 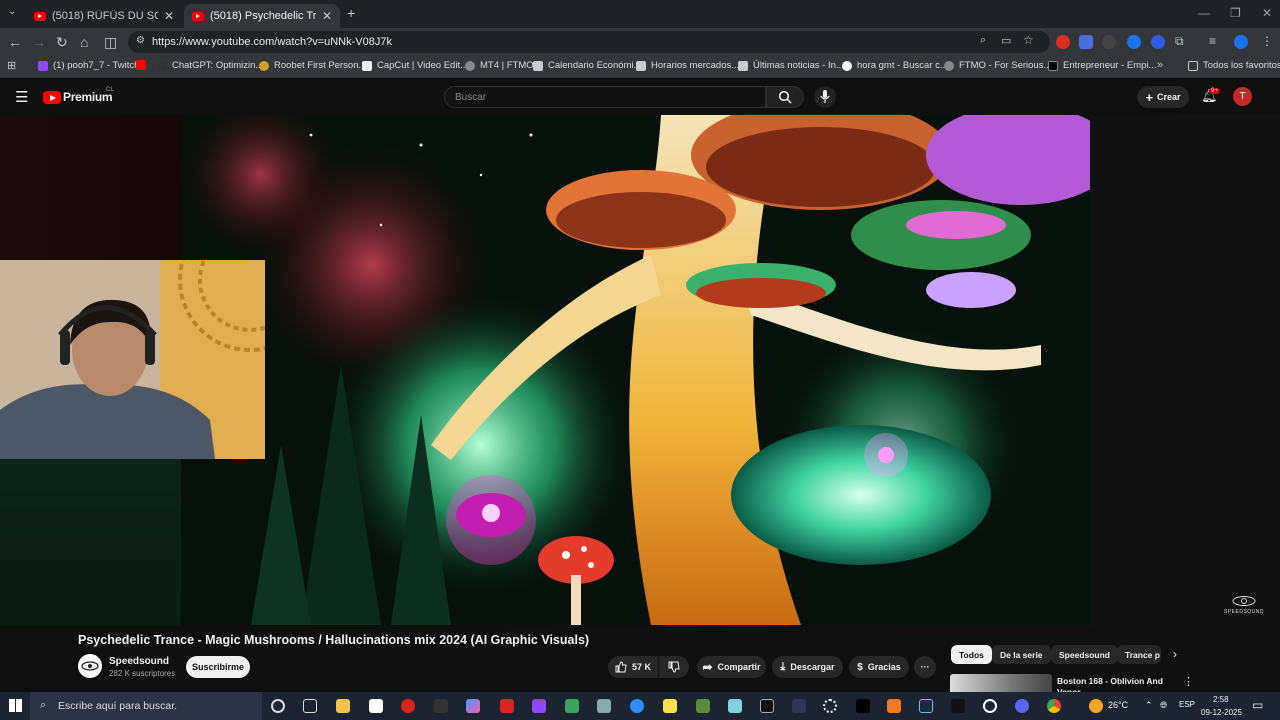 What do you see at coordinates (1257, 705) in the screenshot?
I see `notifications-icon: ▭` at bounding box center [1257, 705].